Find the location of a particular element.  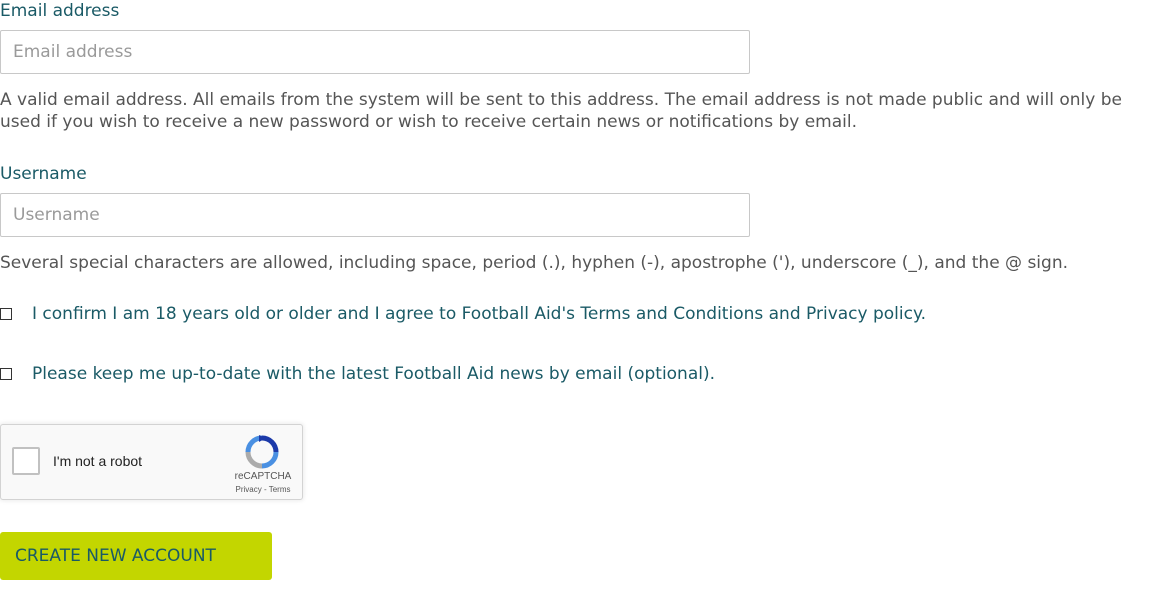

terms-checkbox is located at coordinates (6, 314).